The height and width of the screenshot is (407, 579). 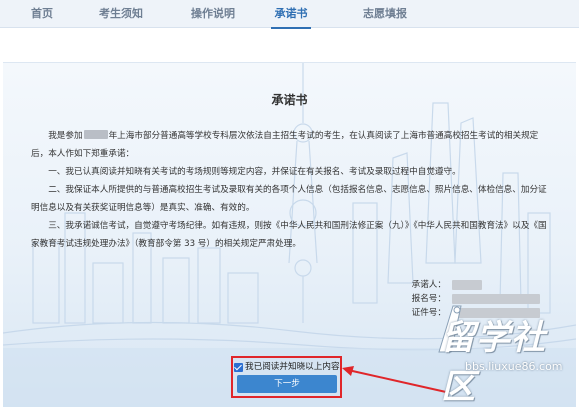 What do you see at coordinates (42, 14) in the screenshot?
I see `tab-home: 首页` at bounding box center [42, 14].